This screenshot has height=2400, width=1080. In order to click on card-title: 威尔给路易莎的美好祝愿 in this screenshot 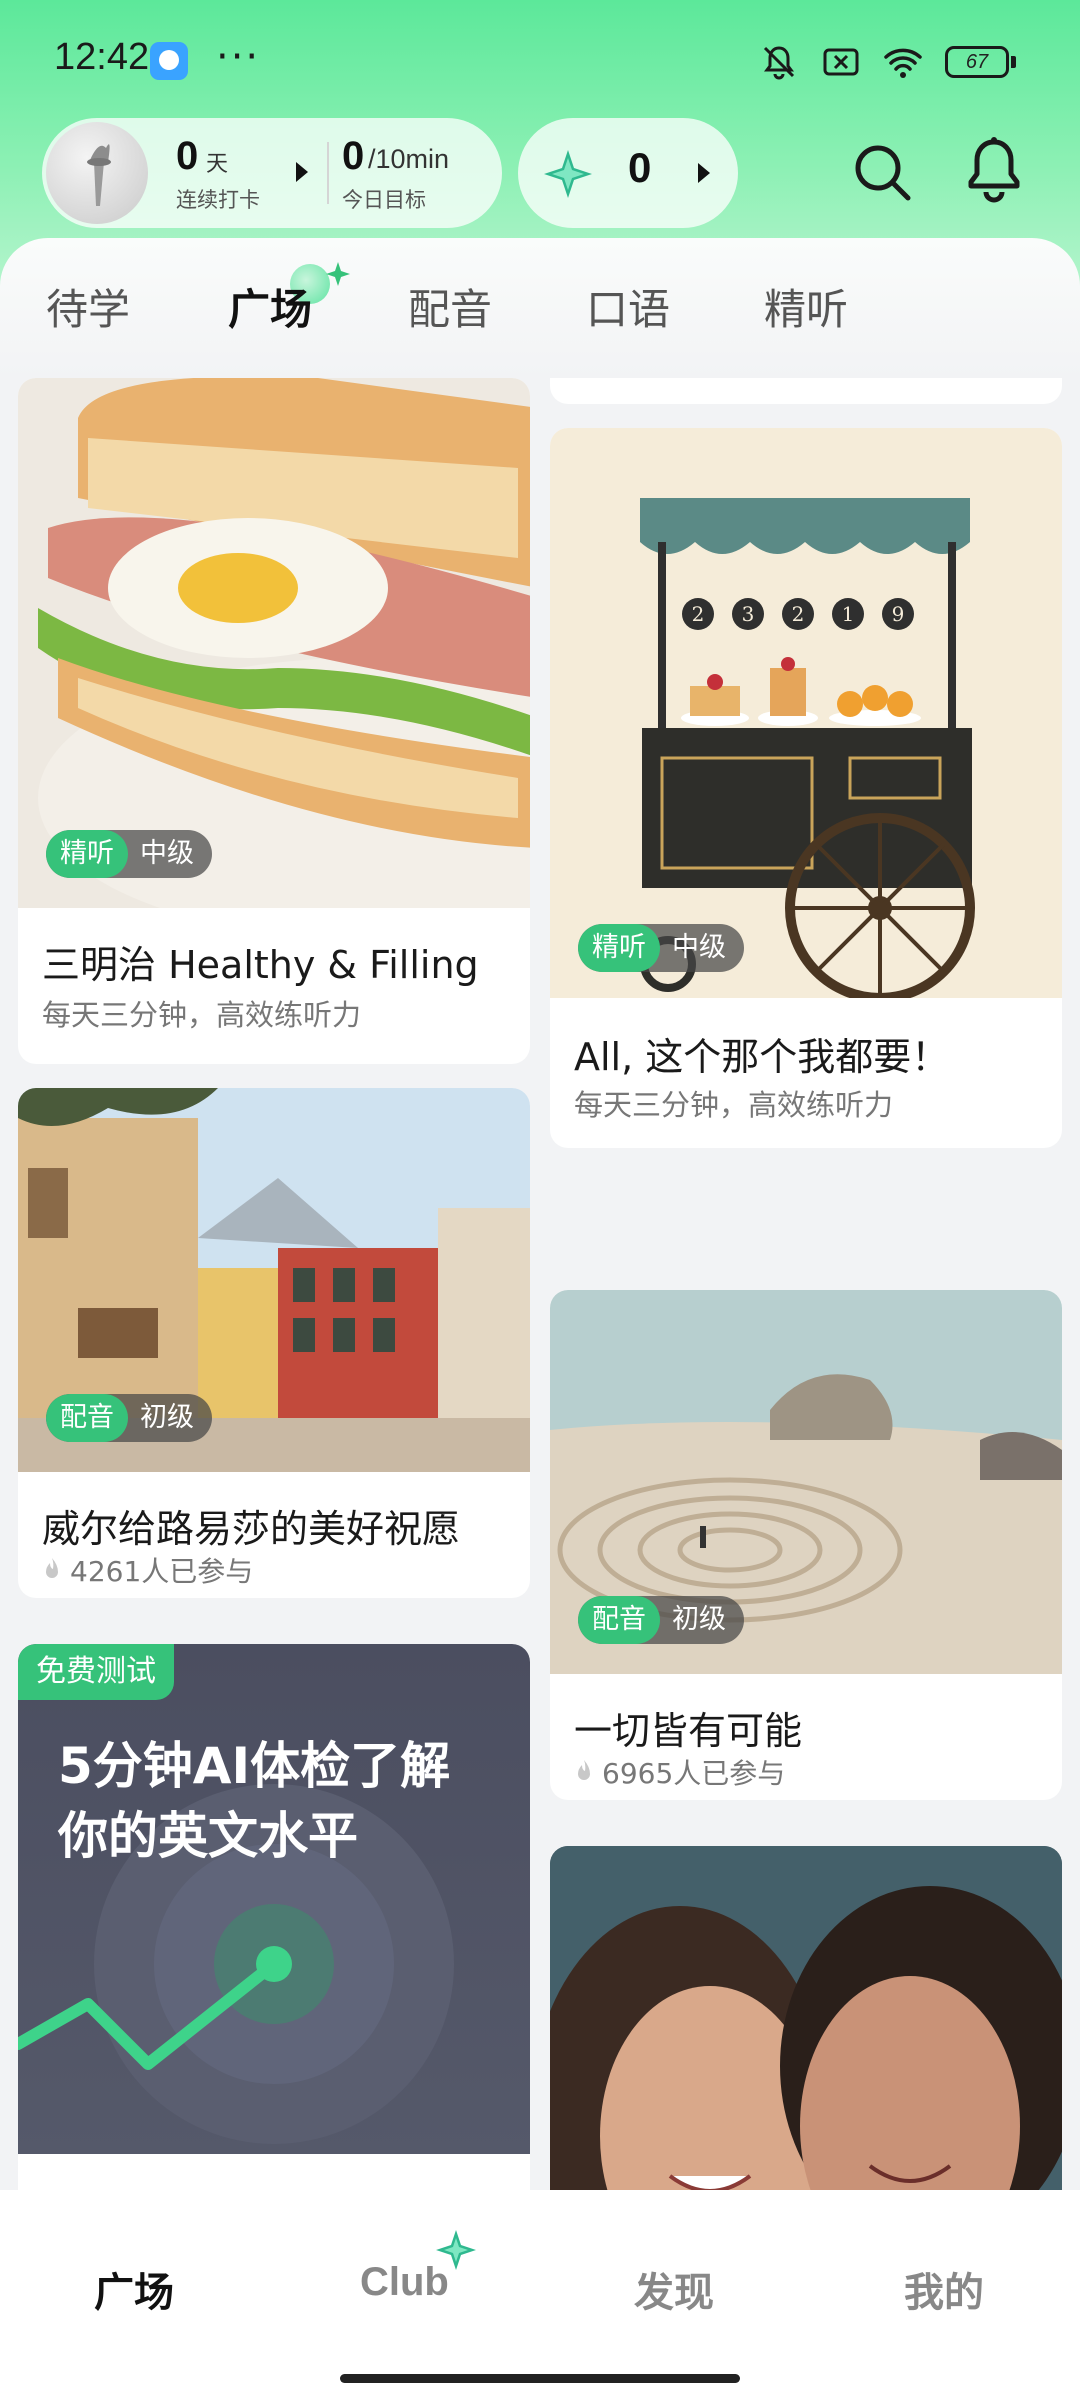, I will do `click(251, 1529)`.